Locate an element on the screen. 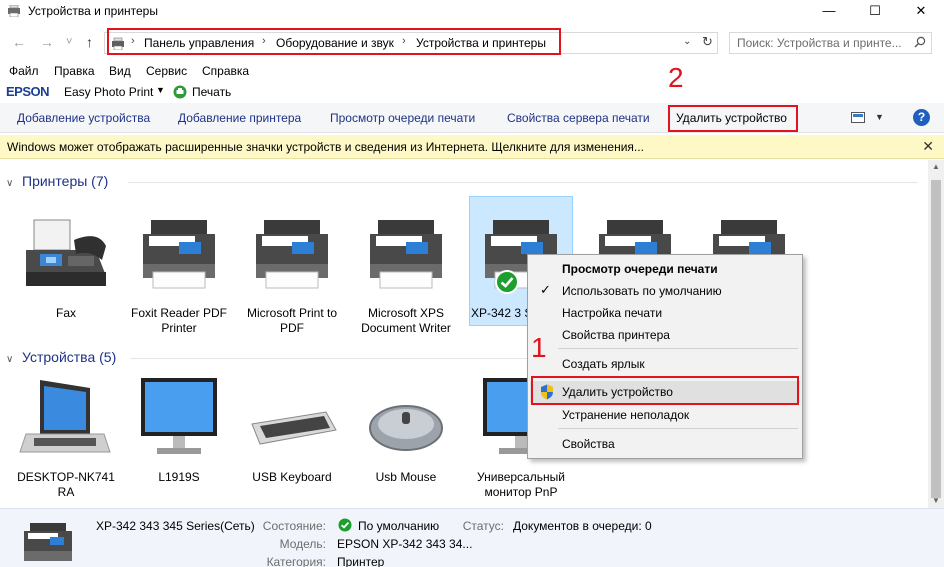 This screenshot has width=944, height=567. device-usb-mouse: Usb Mouse is located at coordinates (406, 429).